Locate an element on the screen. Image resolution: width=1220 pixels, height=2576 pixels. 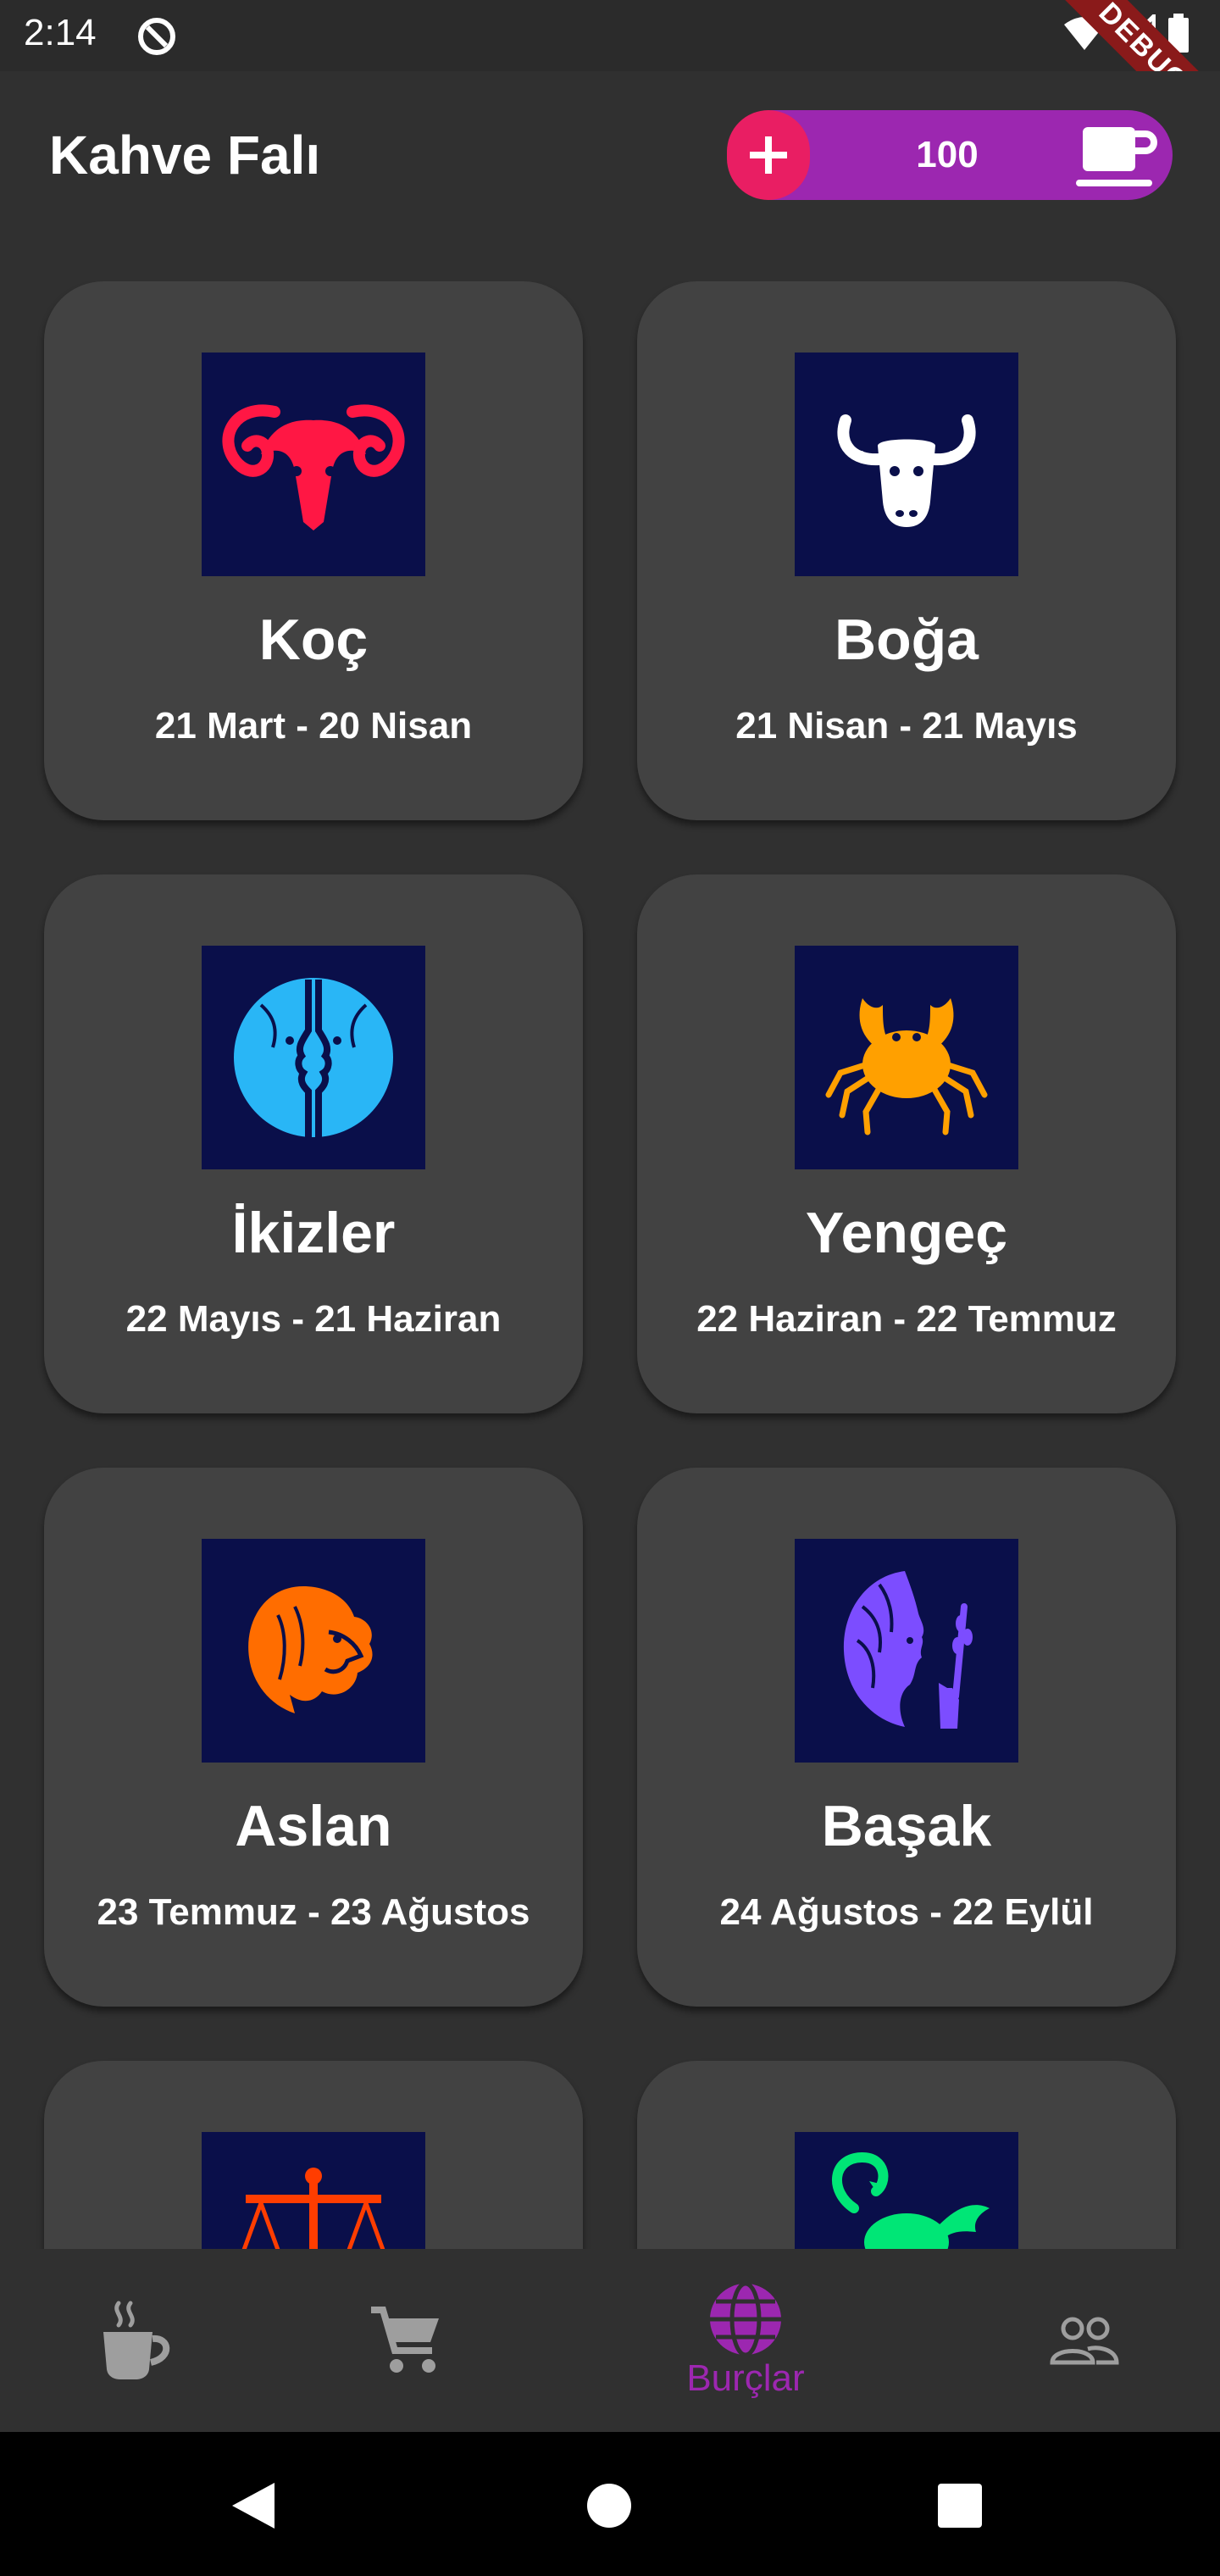
home-icon is located at coordinates (609, 2506).